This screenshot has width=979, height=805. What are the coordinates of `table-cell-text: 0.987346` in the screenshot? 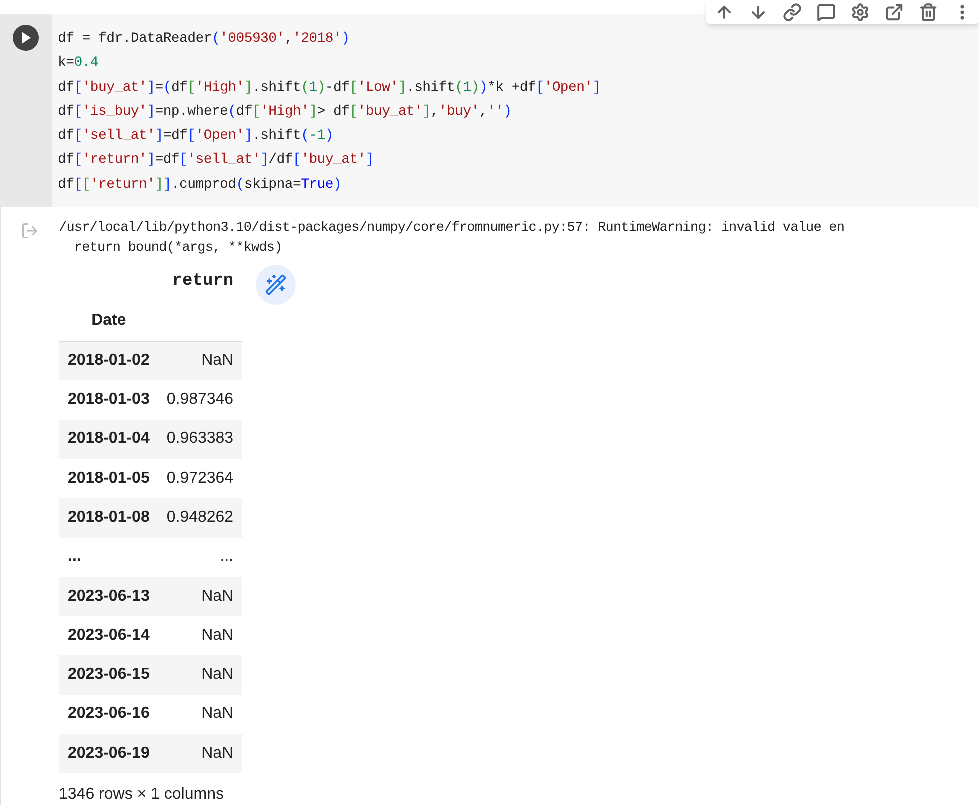 It's located at (200, 400).